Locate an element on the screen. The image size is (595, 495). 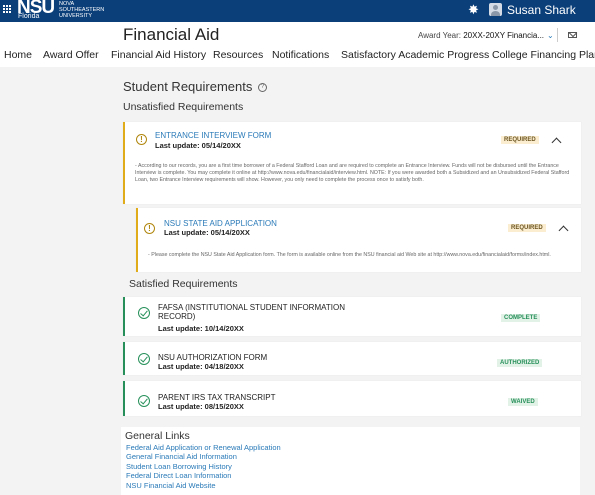
avatar is located at coordinates (495, 9).